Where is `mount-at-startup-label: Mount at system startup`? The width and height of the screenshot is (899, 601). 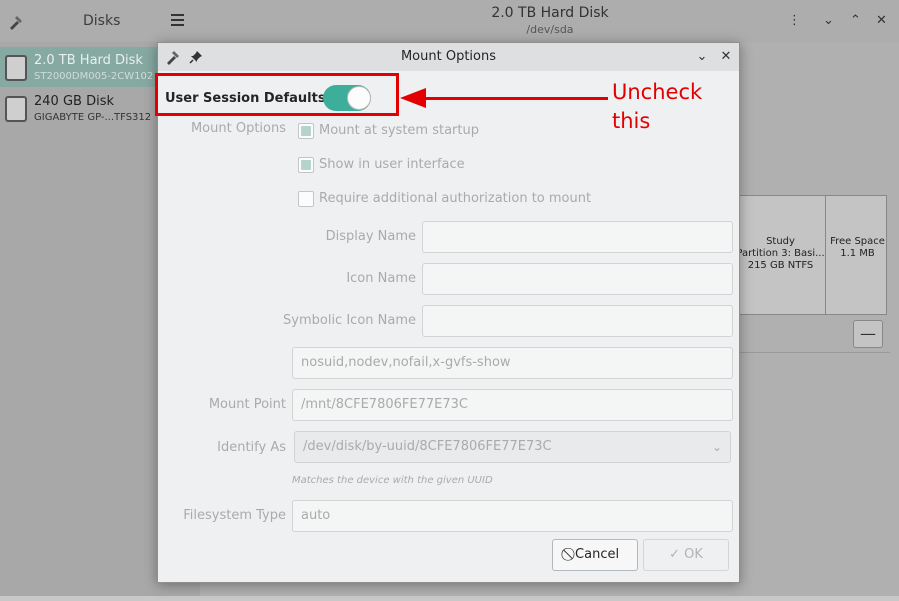 mount-at-startup-label: Mount at system startup is located at coordinates (399, 130).